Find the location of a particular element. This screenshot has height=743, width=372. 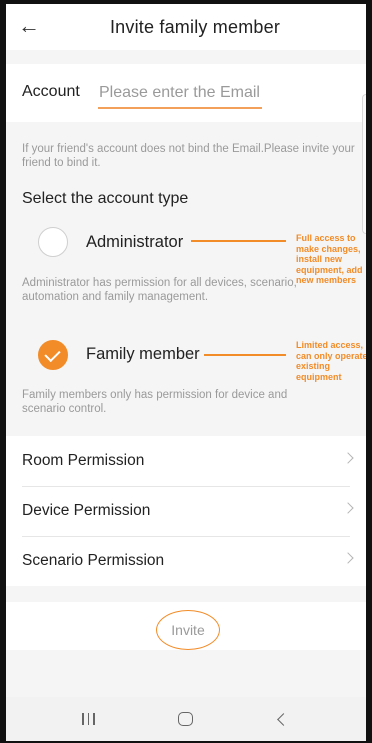

recent-apps-icon is located at coordinates (89, 719).